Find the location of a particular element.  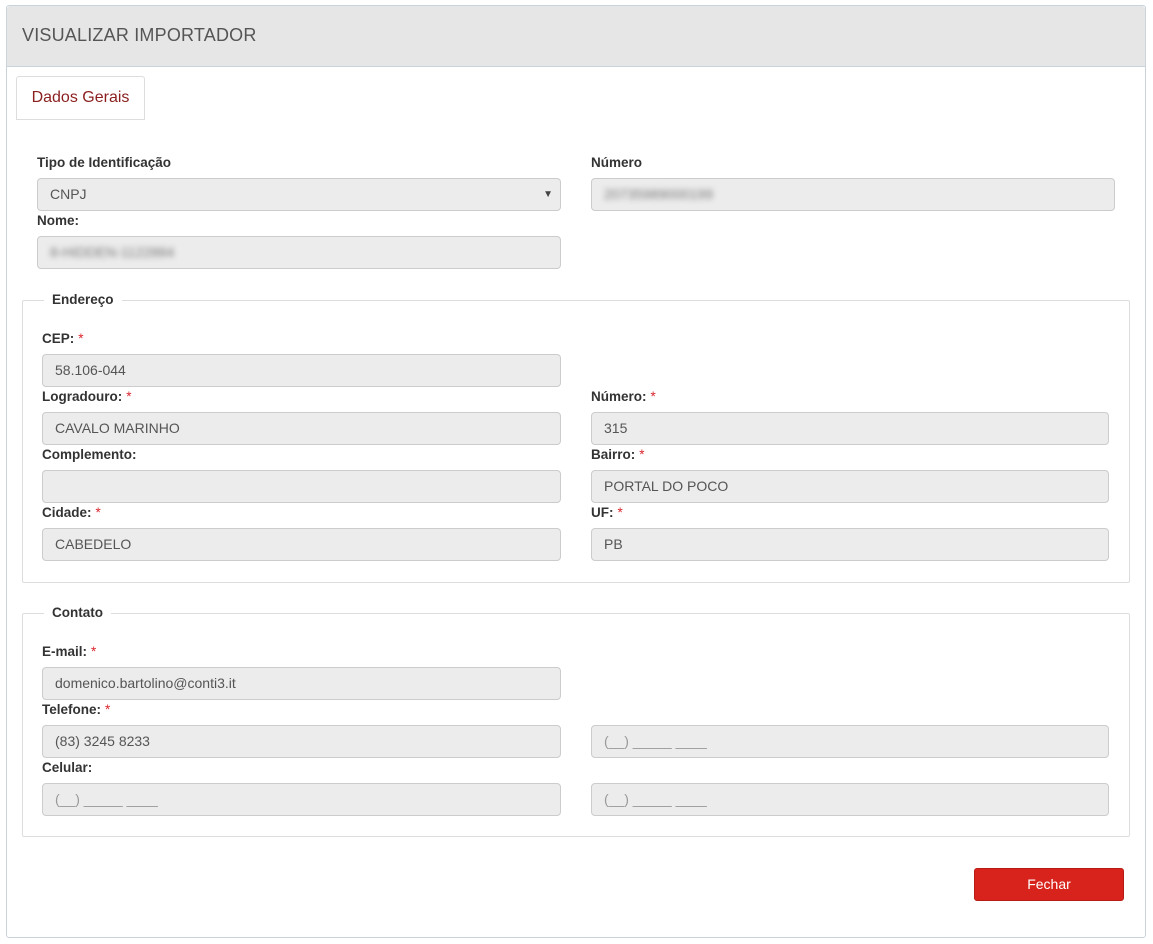

tipo-identificacao-value: CNPJ is located at coordinates (68, 194).